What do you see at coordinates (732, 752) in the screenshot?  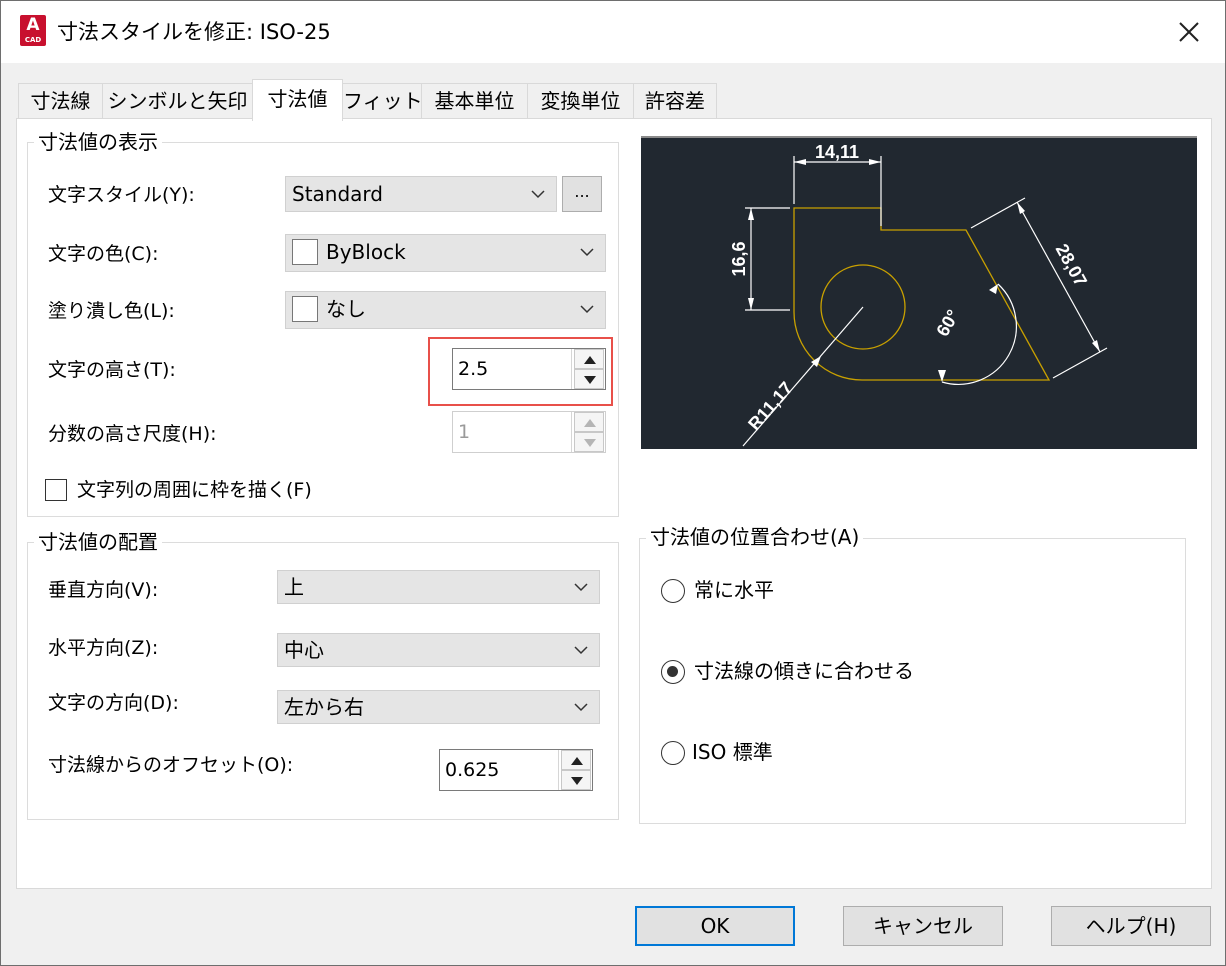 I see `radio-iso-label: ISO 標準` at bounding box center [732, 752].